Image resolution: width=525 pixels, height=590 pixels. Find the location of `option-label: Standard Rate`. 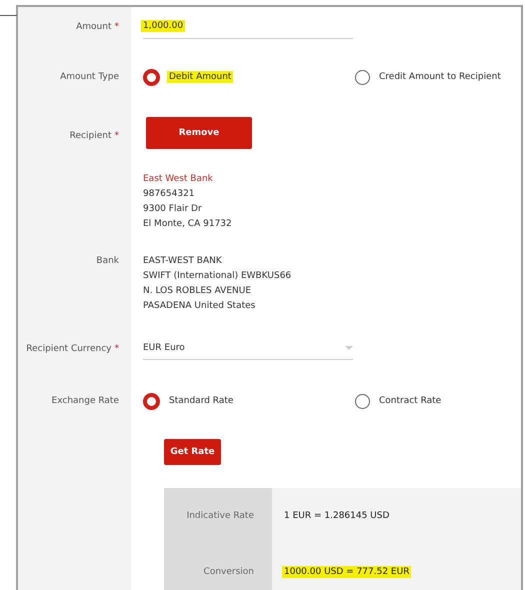

option-label: Standard Rate is located at coordinates (201, 401).